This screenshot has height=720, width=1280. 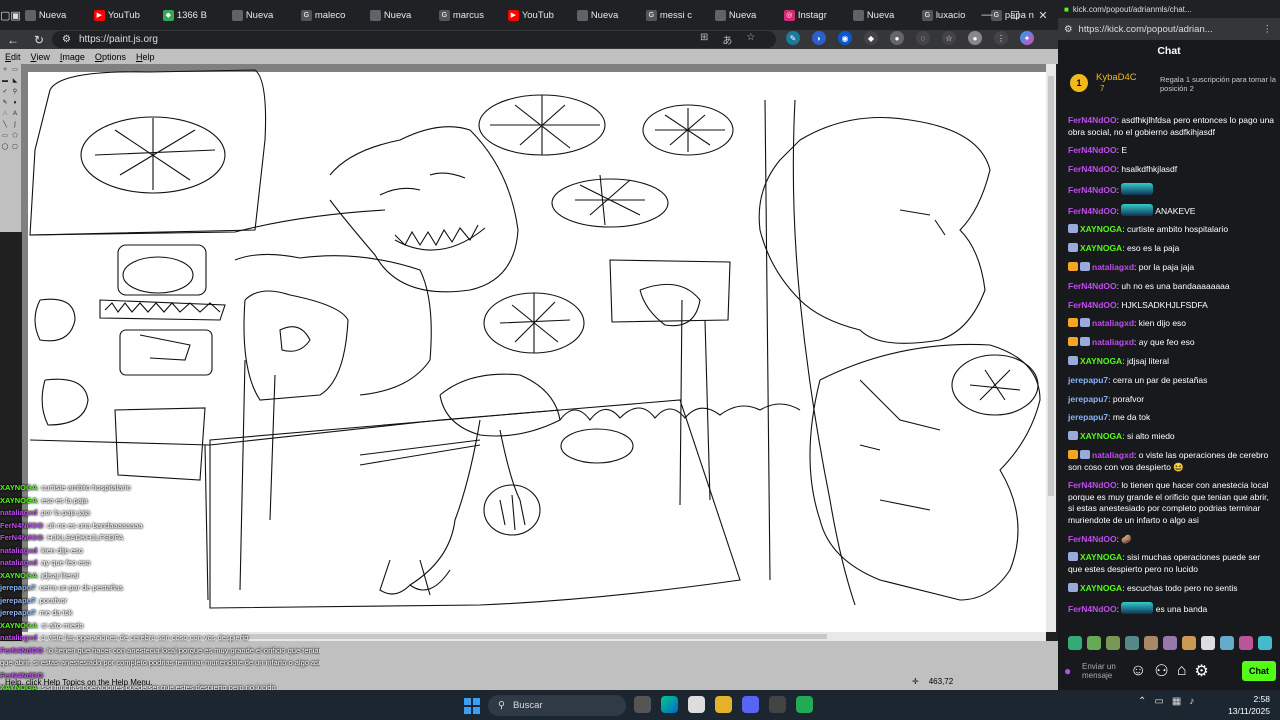 What do you see at coordinates (15, 15) in the screenshot?
I see `tab-search-icon: ▣` at bounding box center [15, 15].